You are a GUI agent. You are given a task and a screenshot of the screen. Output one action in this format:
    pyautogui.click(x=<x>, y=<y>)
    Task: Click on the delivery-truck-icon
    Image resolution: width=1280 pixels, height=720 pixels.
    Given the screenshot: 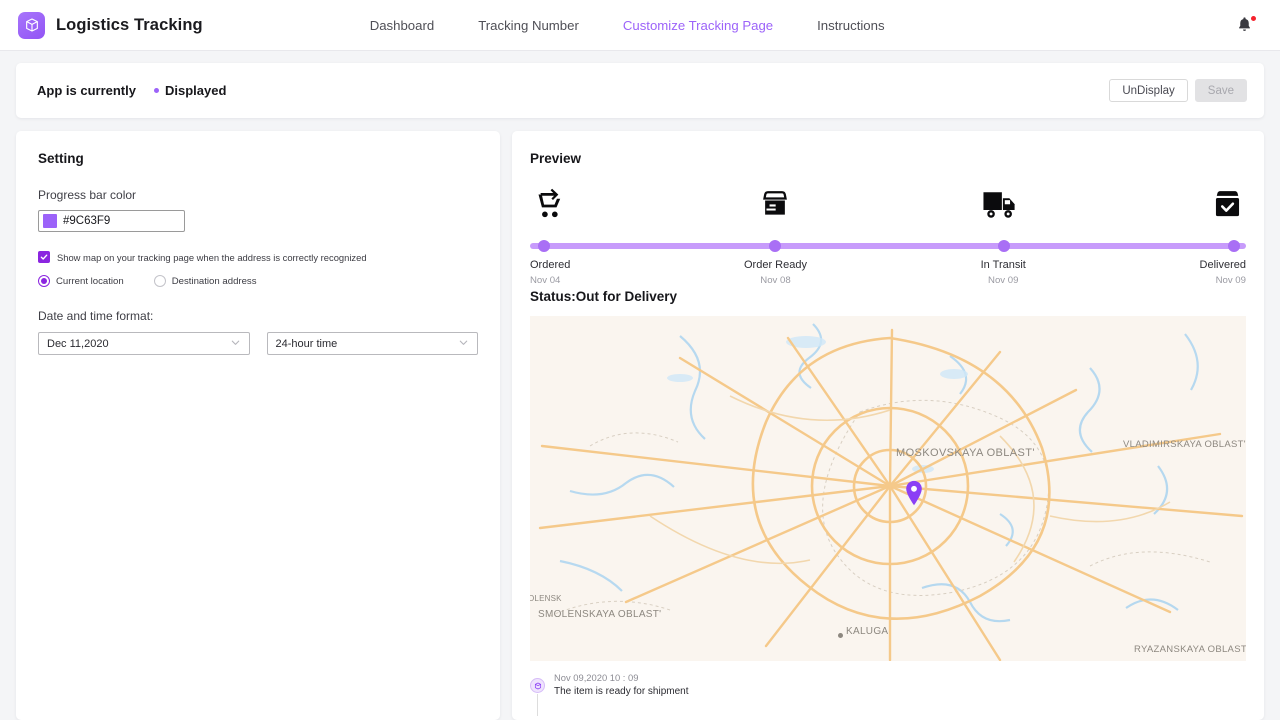 What is the action you would take?
    pyautogui.click(x=1001, y=207)
    